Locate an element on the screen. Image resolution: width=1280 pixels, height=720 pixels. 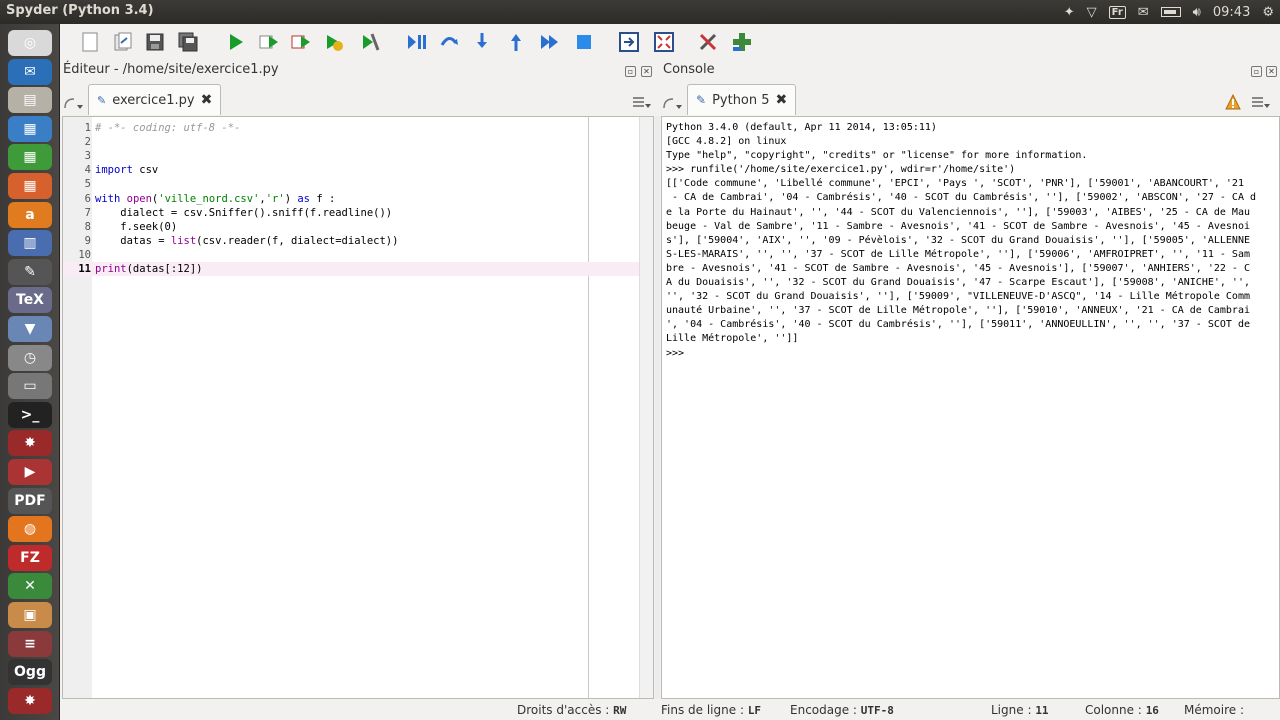
editor-close-pane-icon: ✕ is located at coordinates (646, 71).